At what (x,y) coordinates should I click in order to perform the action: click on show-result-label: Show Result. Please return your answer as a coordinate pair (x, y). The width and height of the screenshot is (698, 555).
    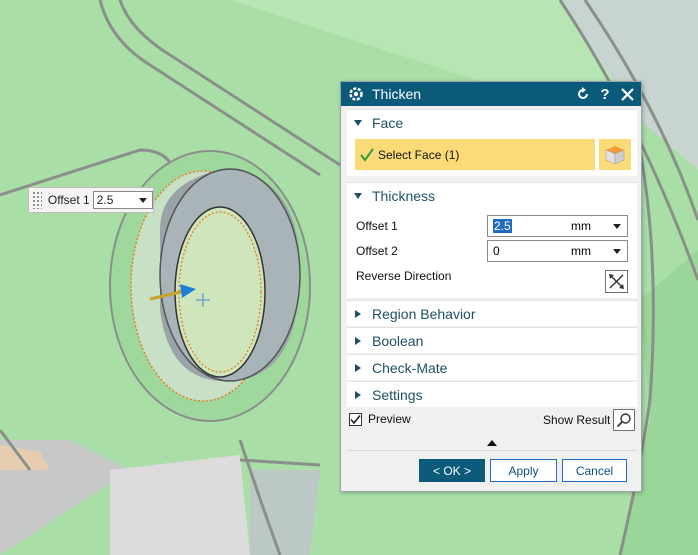
    Looking at the image, I should click on (577, 420).